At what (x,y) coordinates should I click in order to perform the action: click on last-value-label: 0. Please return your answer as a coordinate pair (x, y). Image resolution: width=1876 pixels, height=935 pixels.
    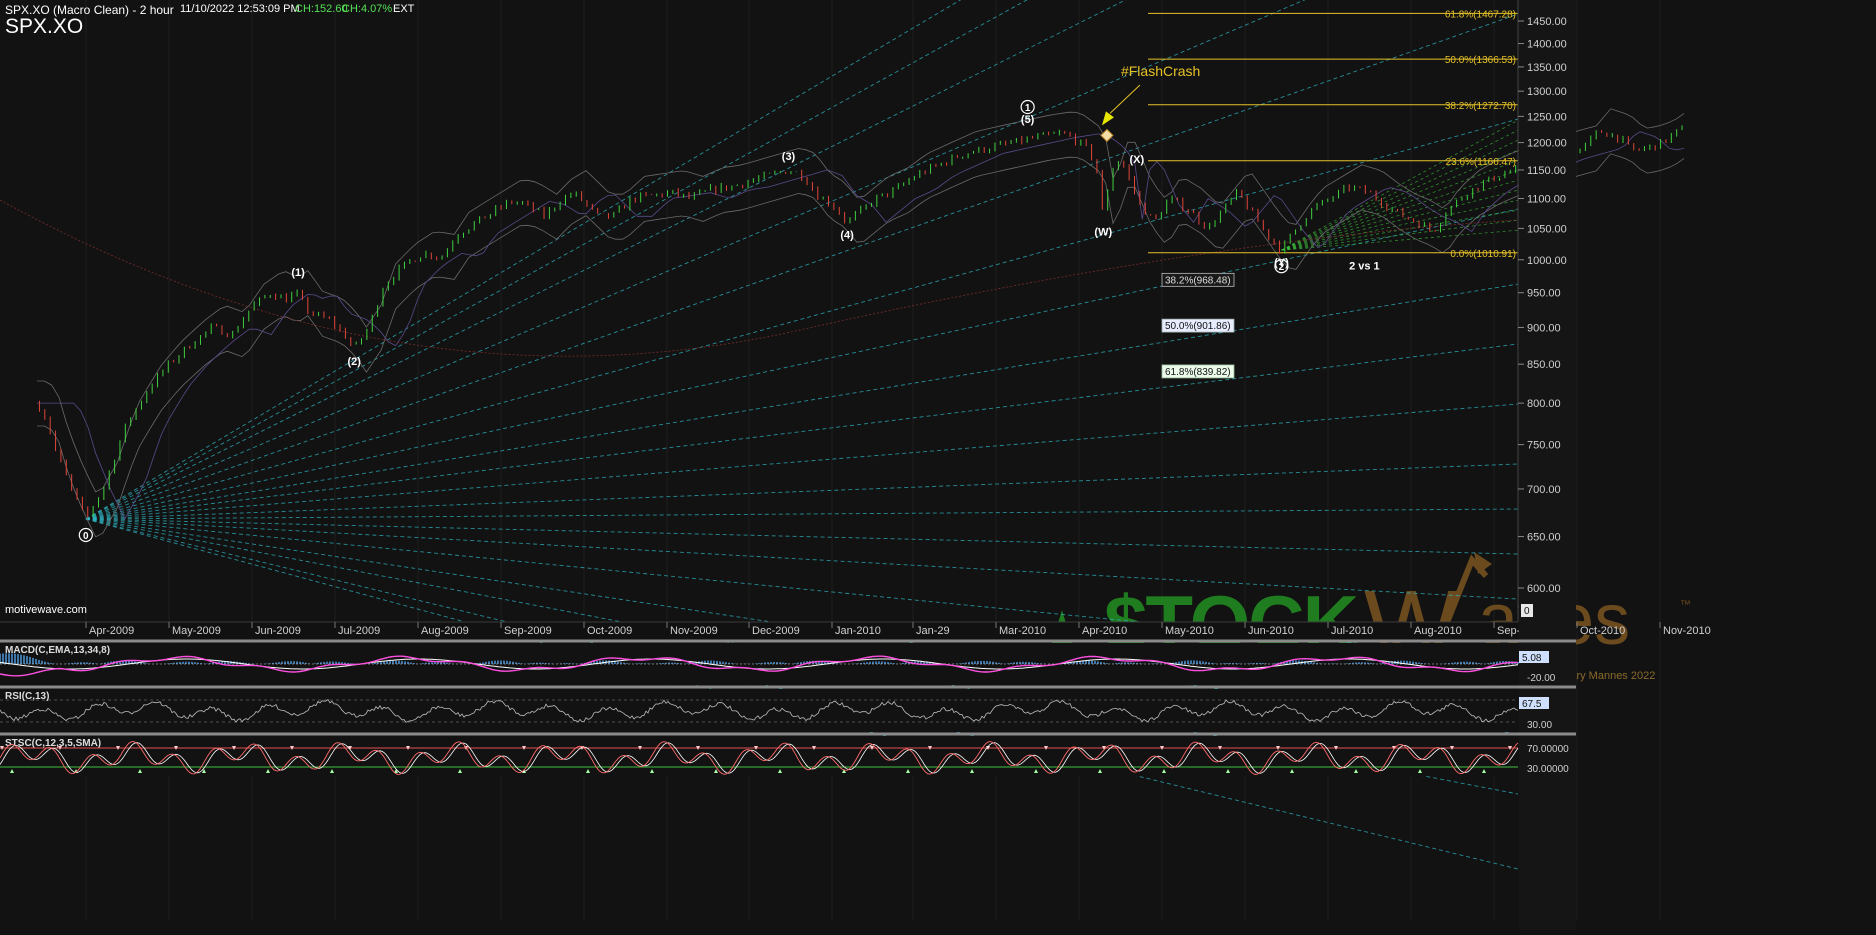
    Looking at the image, I should click on (1527, 611).